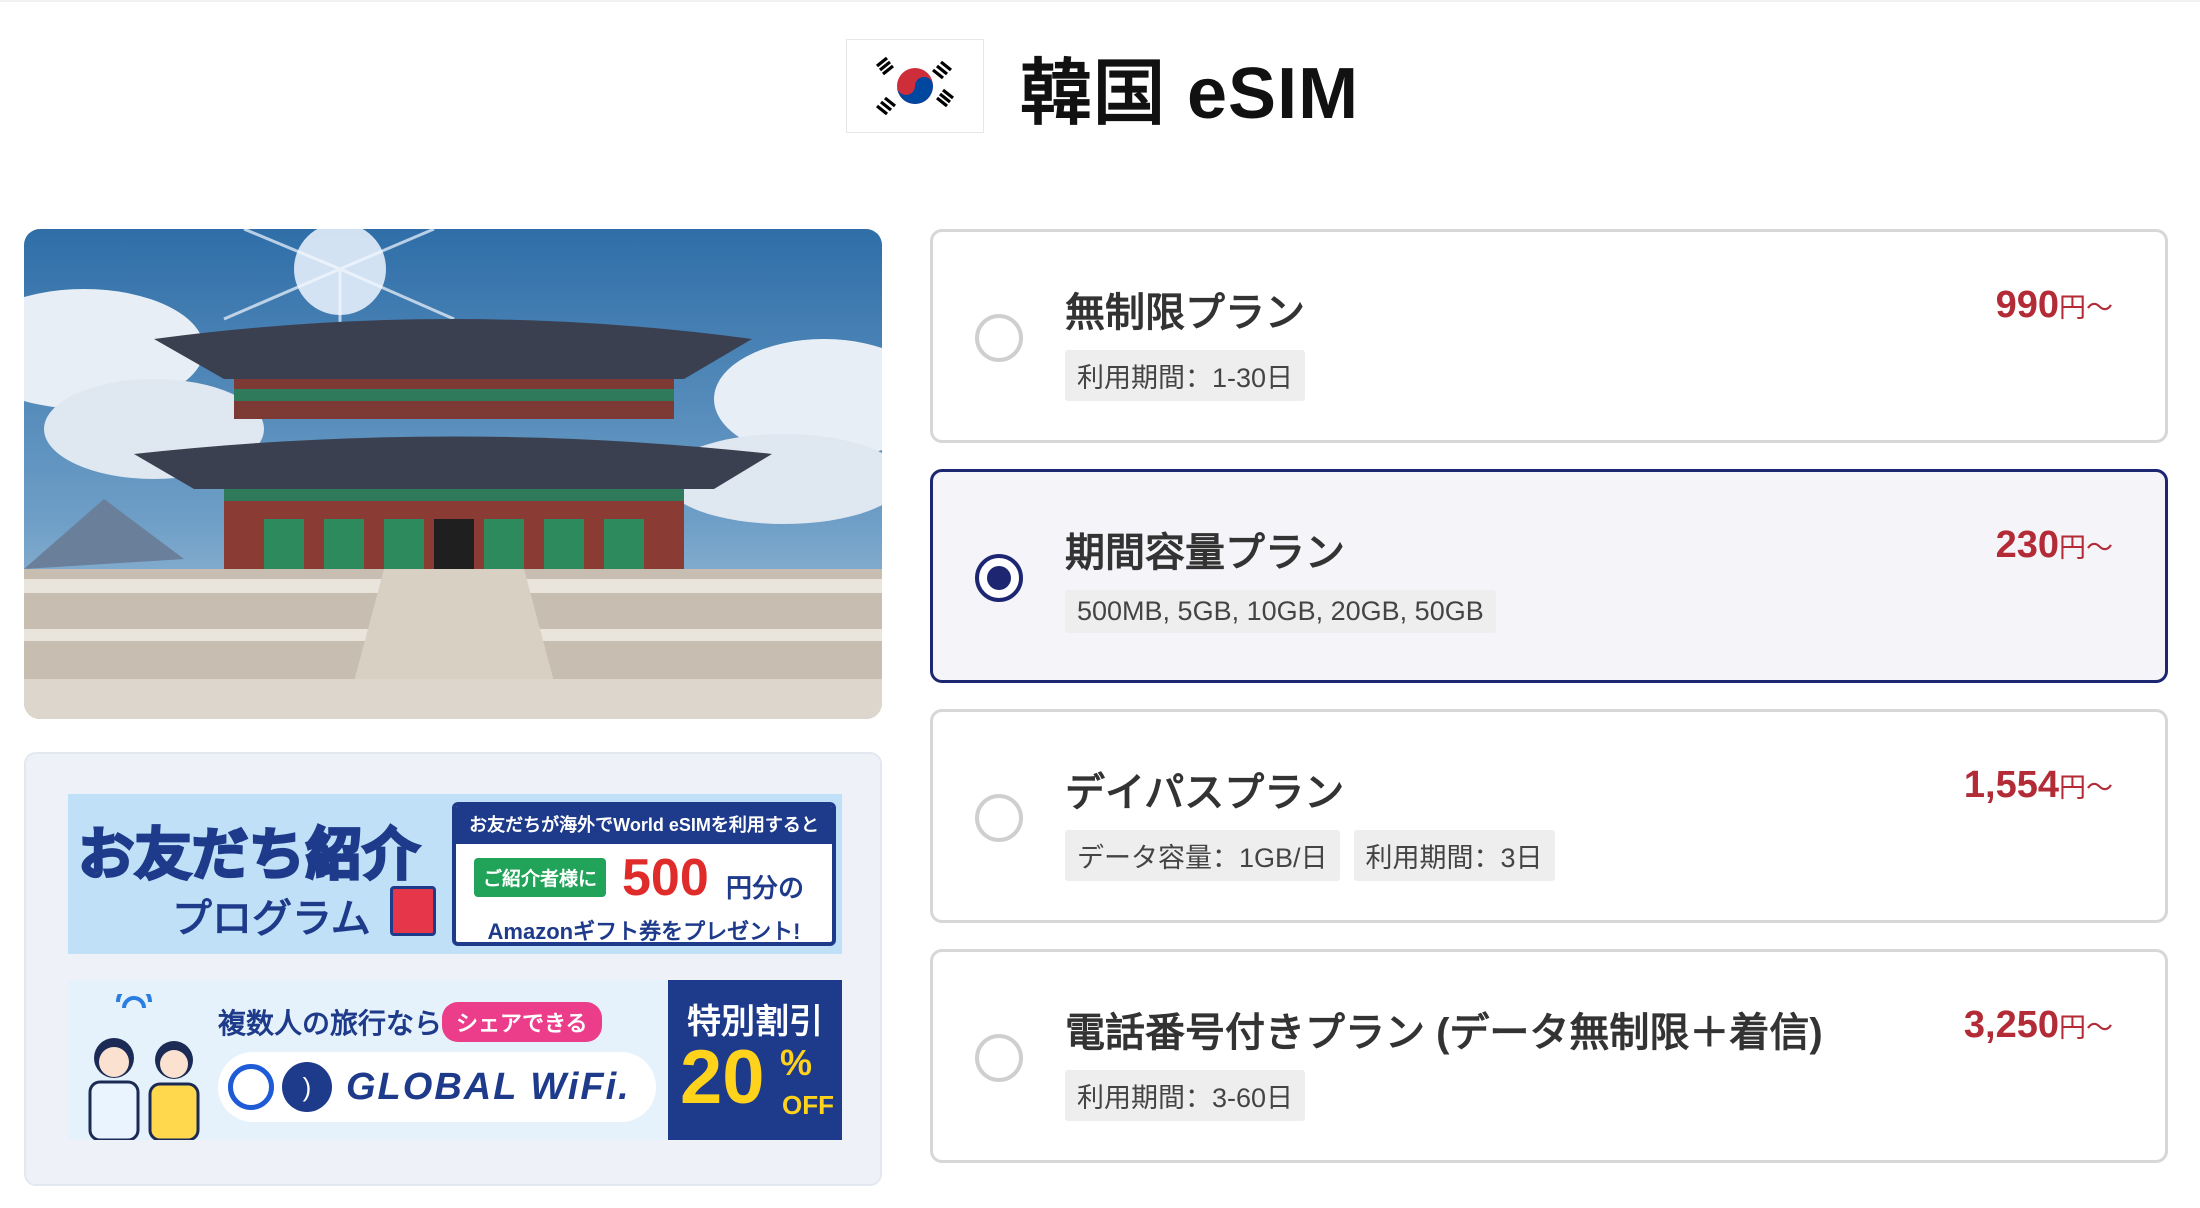 The image size is (2200, 1208). What do you see at coordinates (2027, 545) in the screenshot?
I see `plan-price-value: 230` at bounding box center [2027, 545].